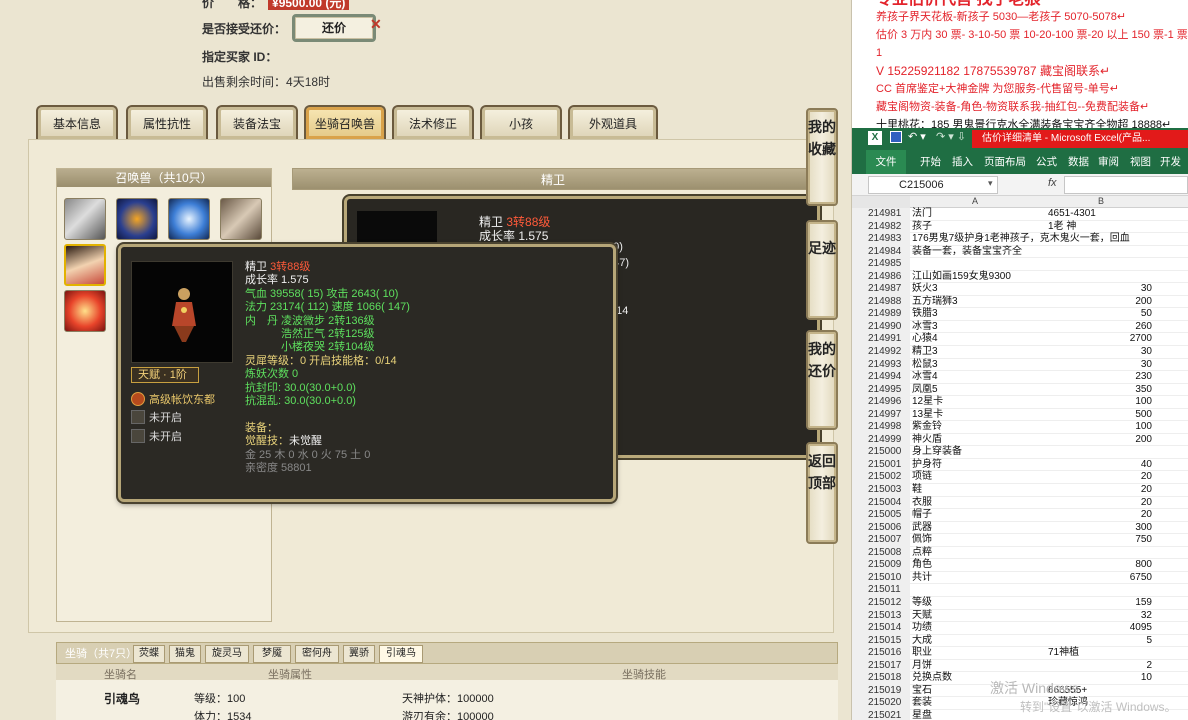  What do you see at coordinates (979, 377) in the screenshot?
I see `cell-a: 冰雪4` at bounding box center [979, 377].